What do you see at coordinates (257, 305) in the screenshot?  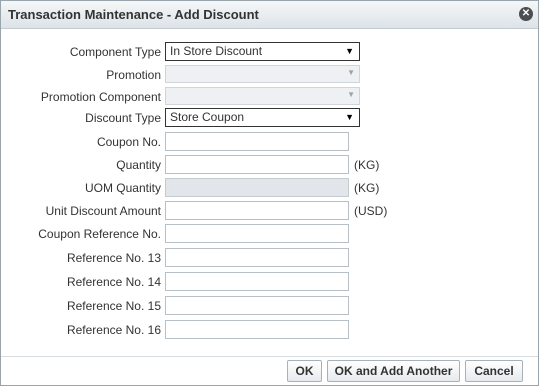 I see `reference-no-15-input` at bounding box center [257, 305].